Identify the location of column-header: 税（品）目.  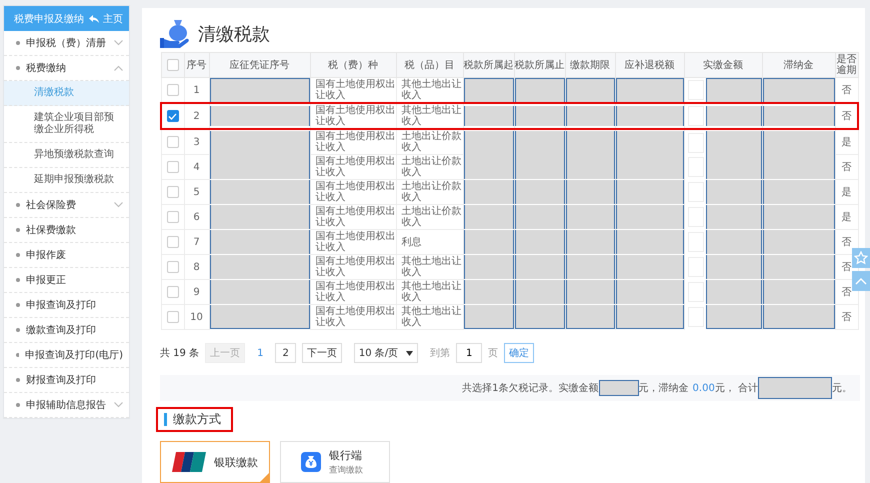
(429, 65).